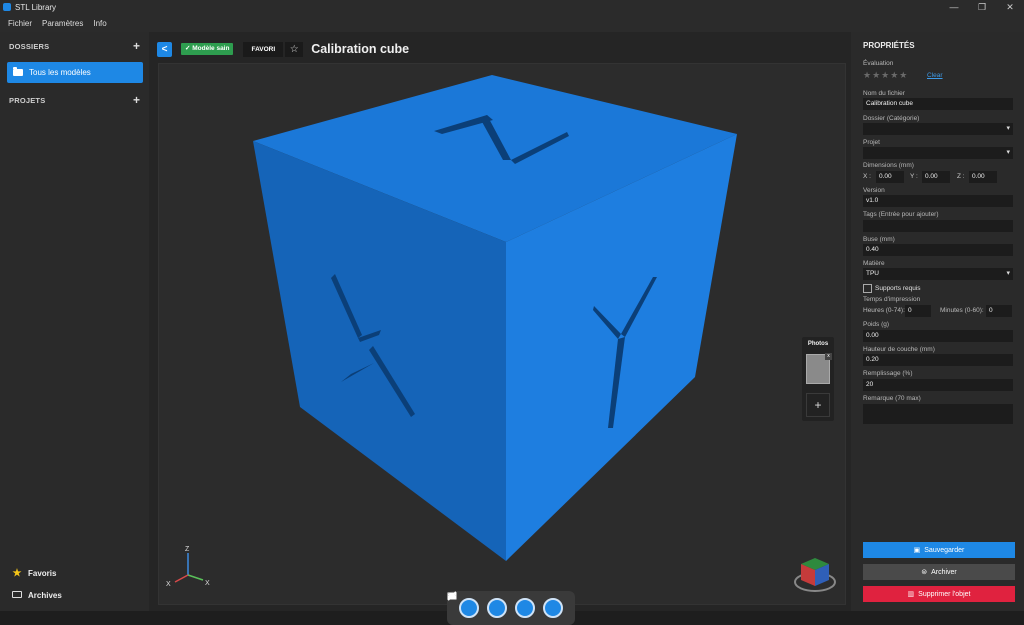  I want to click on eye-icon, so click(505, 605).